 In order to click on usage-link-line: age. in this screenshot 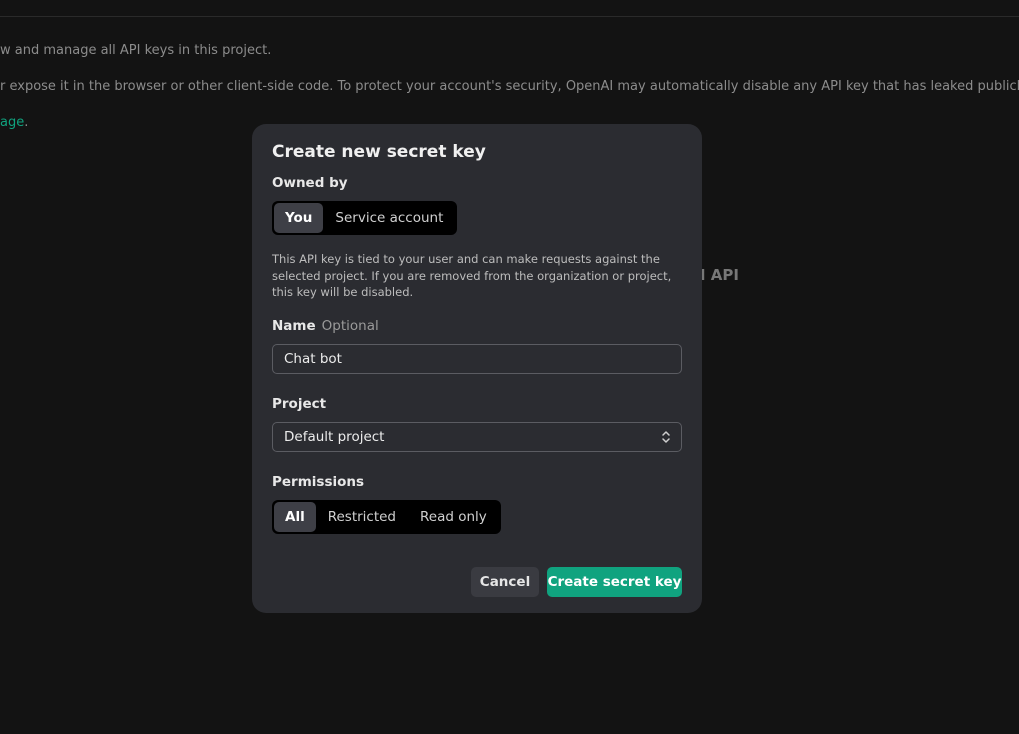, I will do `click(14, 122)`.